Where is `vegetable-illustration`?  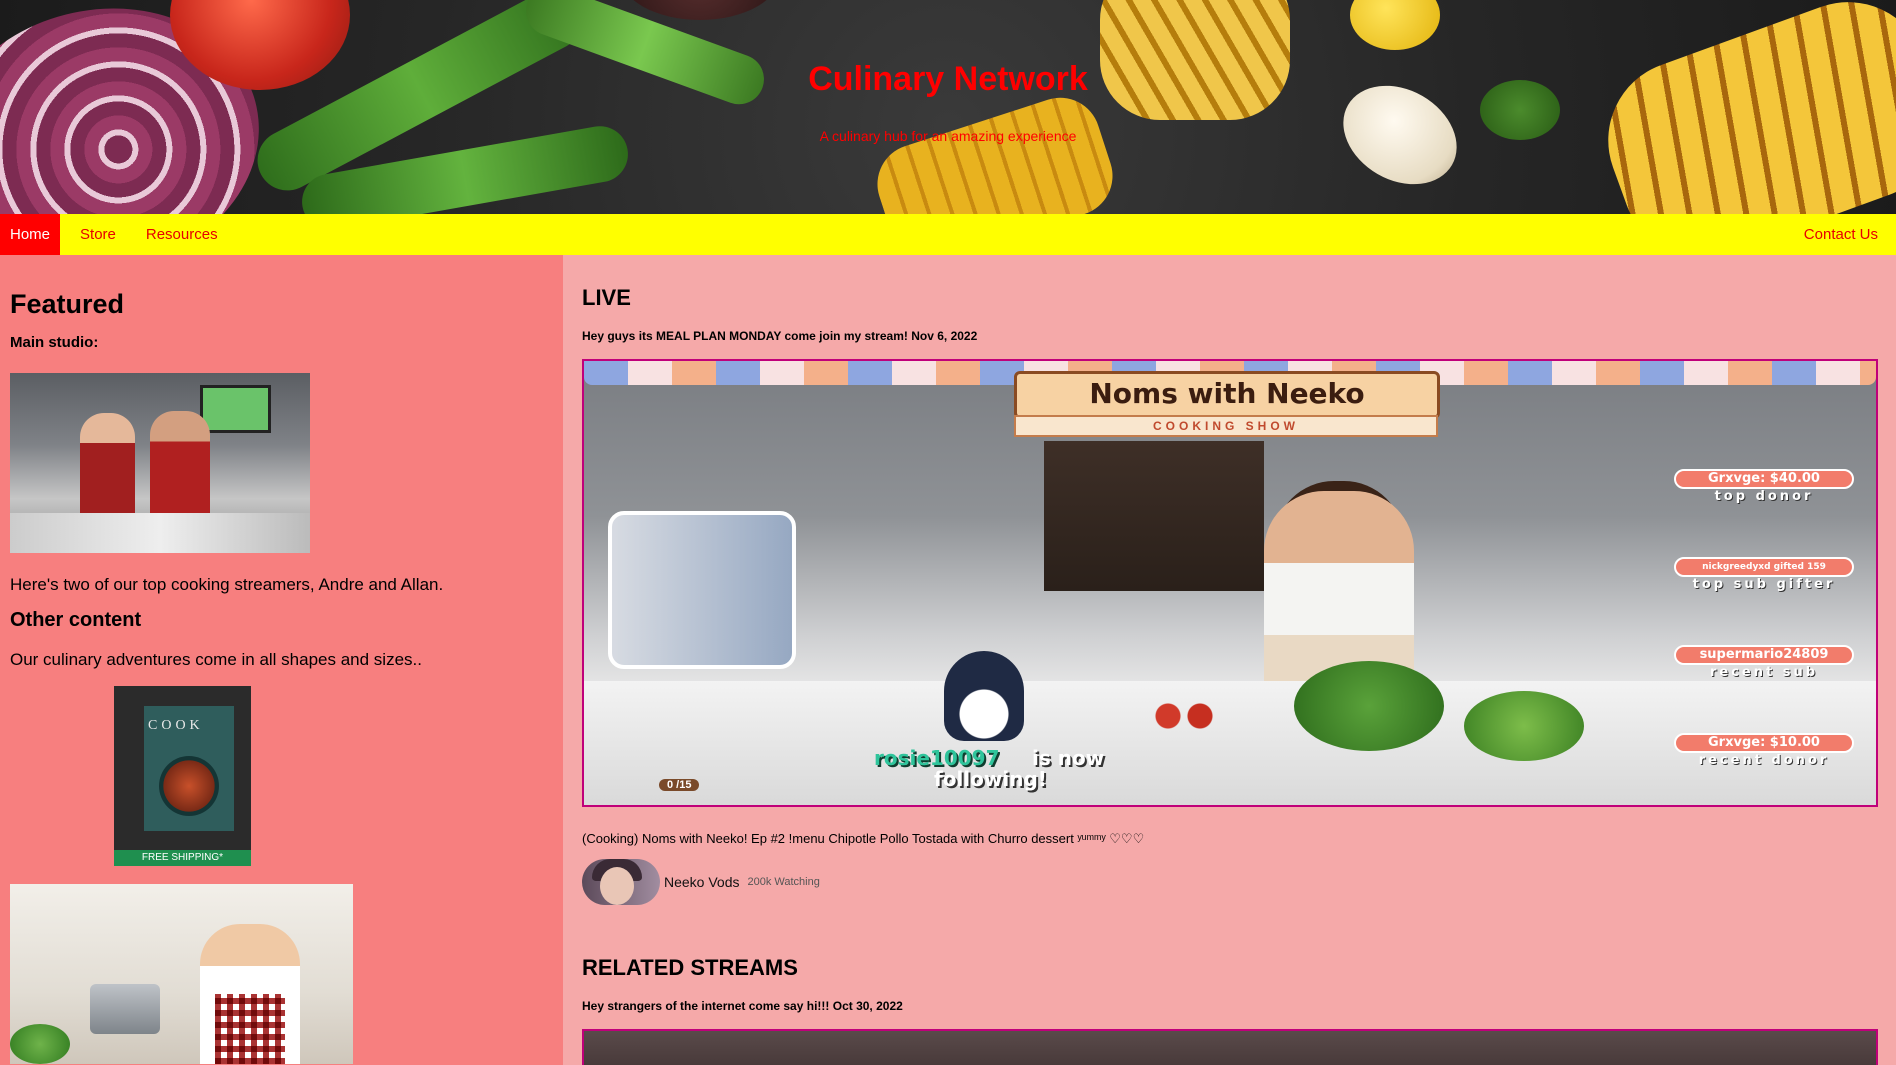 vegetable-illustration is located at coordinates (40, 1044).